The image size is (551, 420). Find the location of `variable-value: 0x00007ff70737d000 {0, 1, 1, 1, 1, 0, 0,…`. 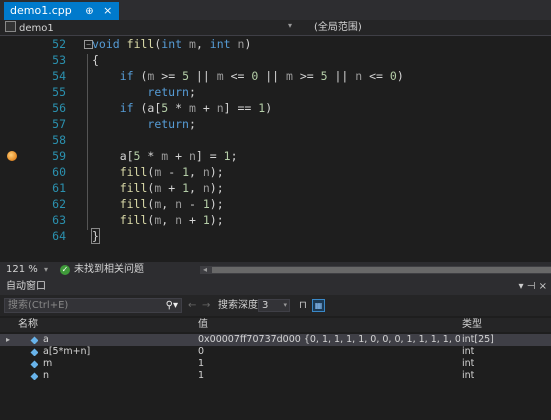

variable-value: 0x00007ff70737d000 {0, 1, 1, 1, 1, 0, 0,… is located at coordinates (329, 340).